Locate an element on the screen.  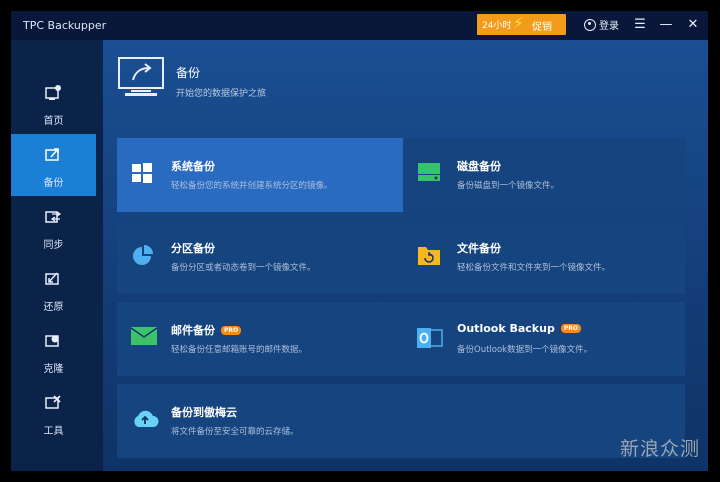
card-desc: 备份磁盘到一个镜像文件。 is located at coordinates (508, 186).